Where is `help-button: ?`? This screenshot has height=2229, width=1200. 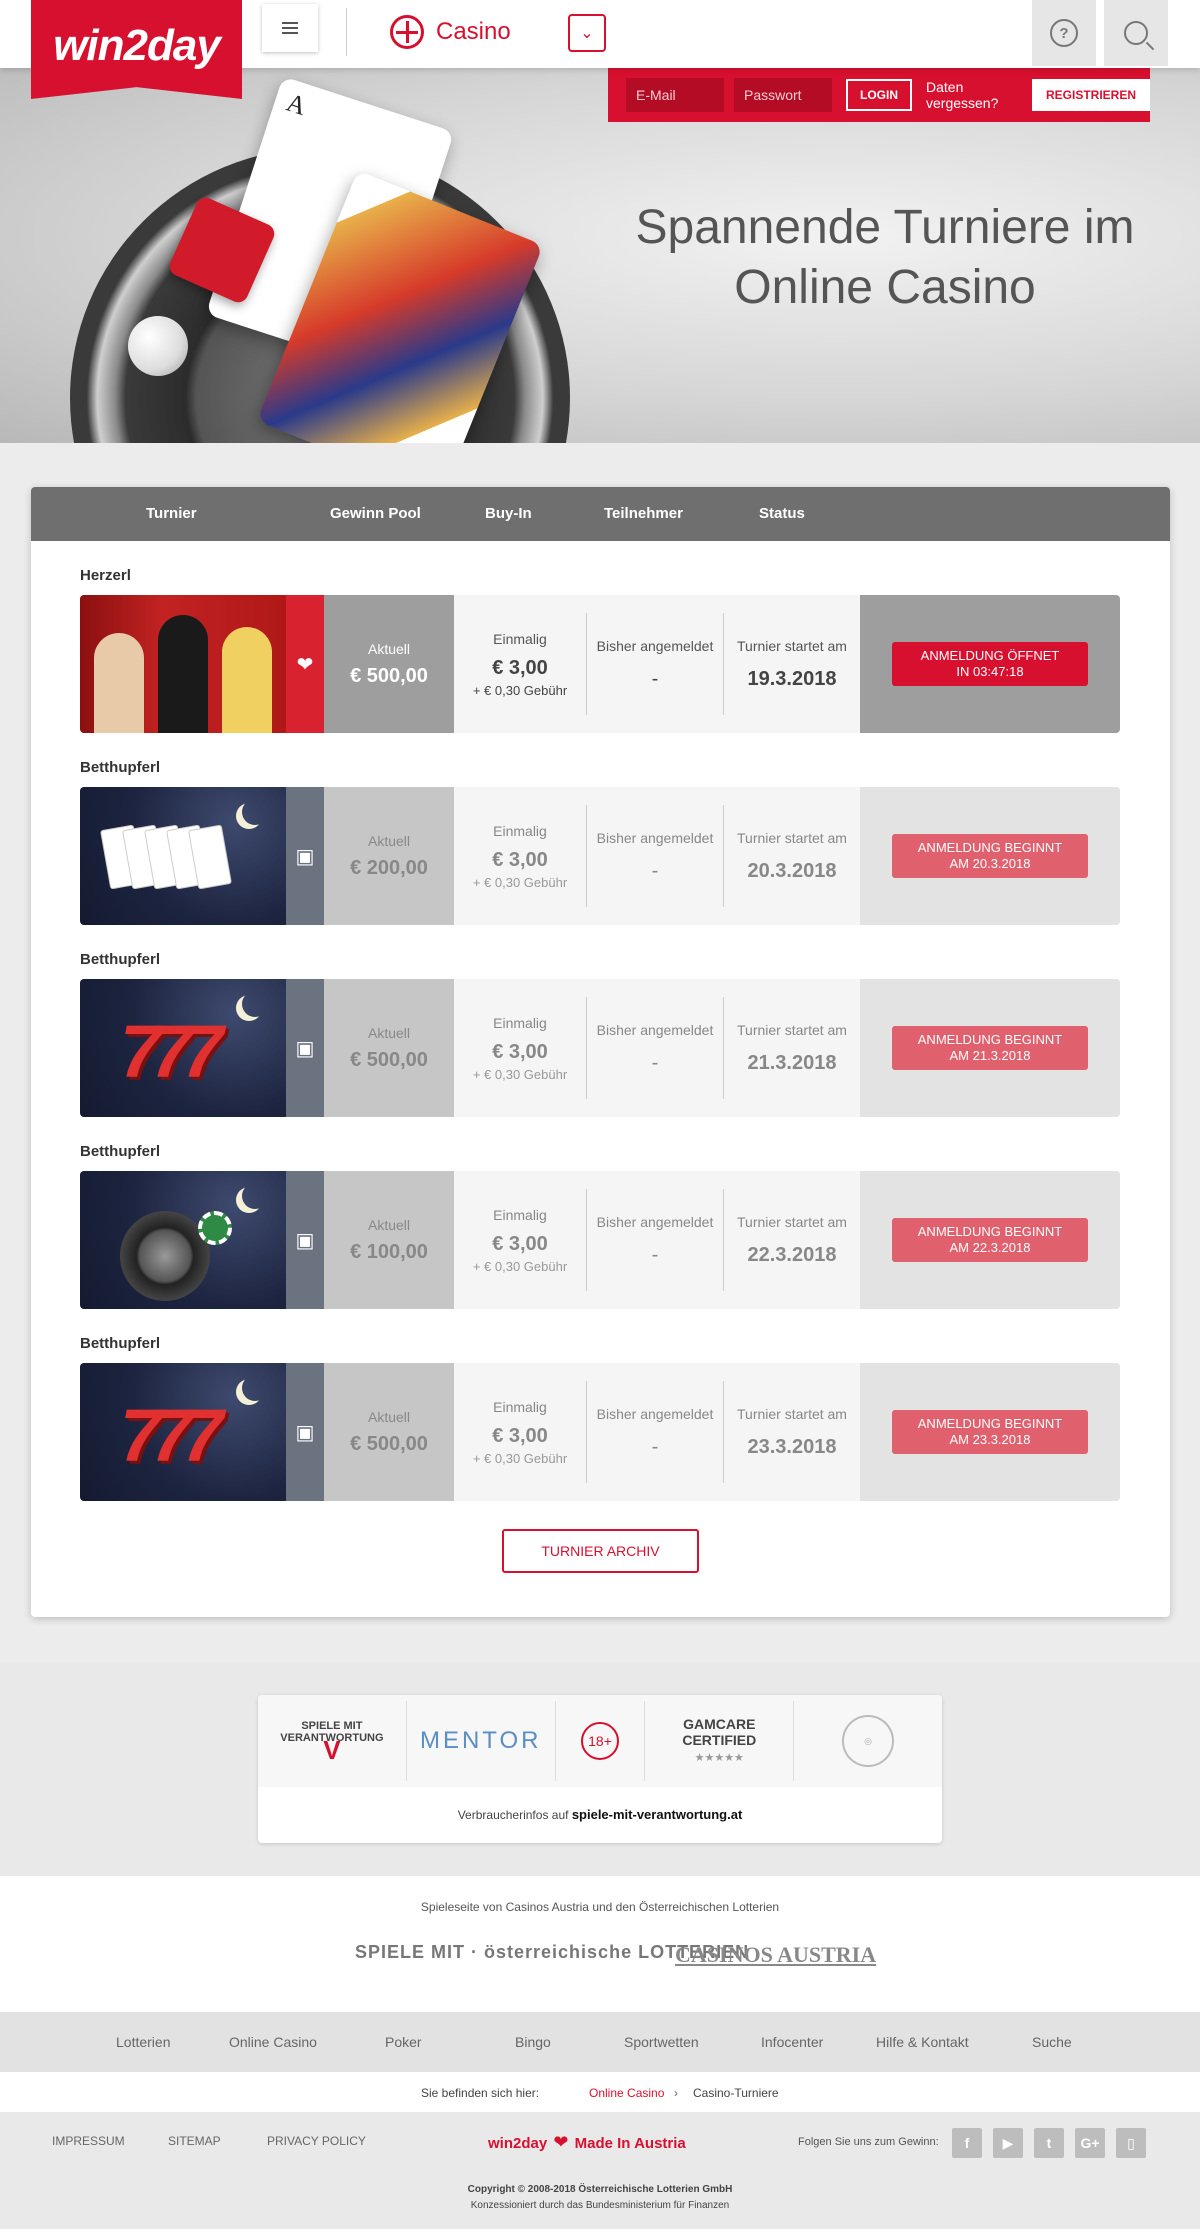
help-button: ? is located at coordinates (1064, 33).